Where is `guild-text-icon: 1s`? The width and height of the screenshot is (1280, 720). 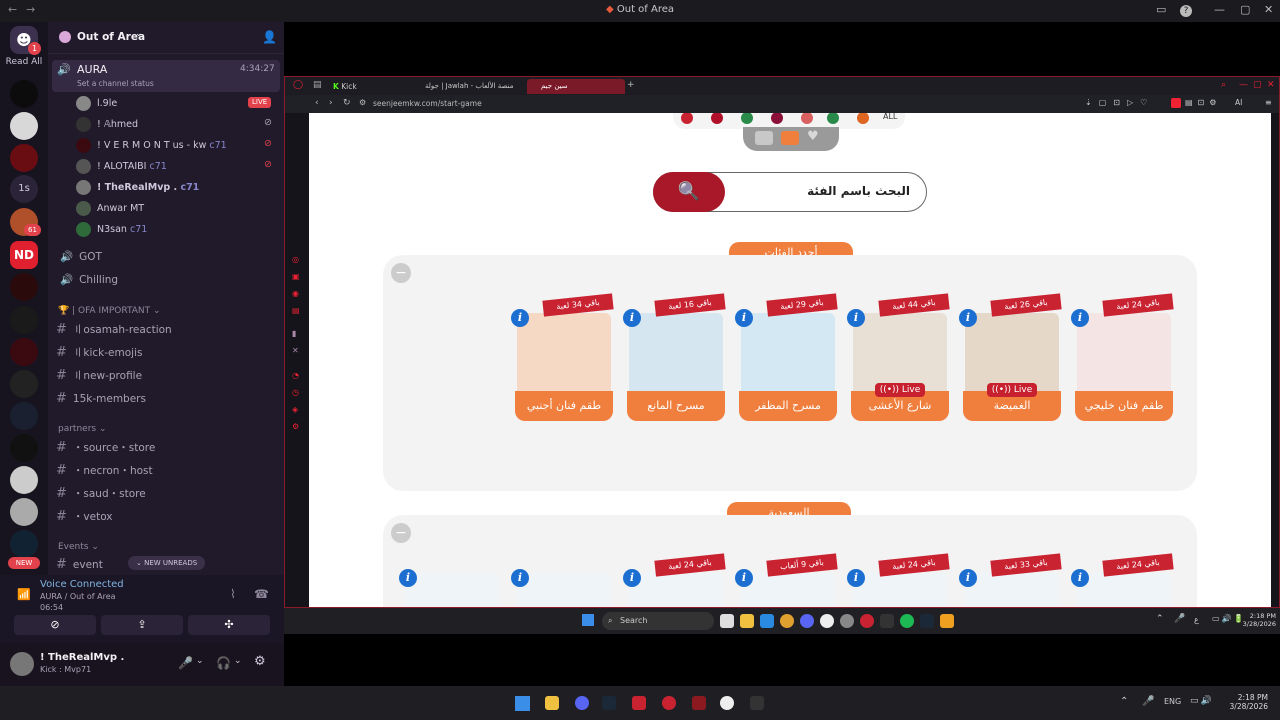
guild-text-icon: 1s is located at coordinates (24, 189).